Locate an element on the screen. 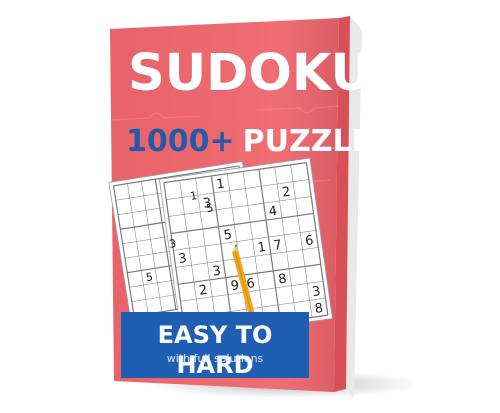  cover-subtitle: 1000+ PUZZLES is located at coordinates (260, 142).